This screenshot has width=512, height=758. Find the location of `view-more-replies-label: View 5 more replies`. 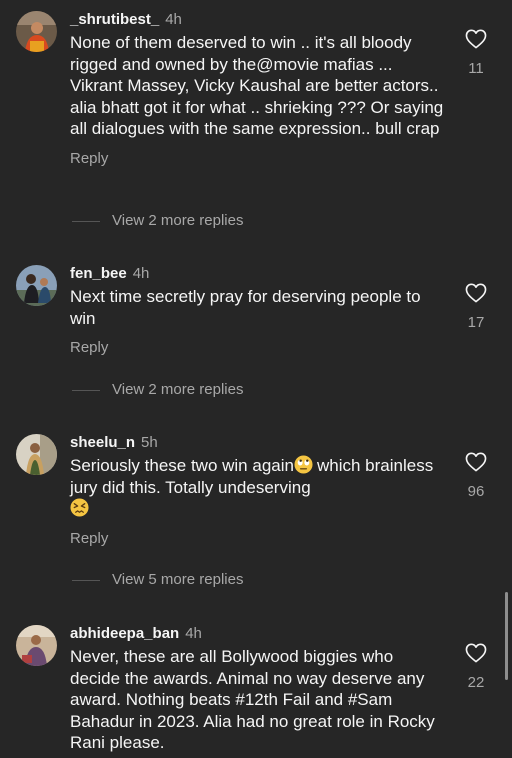

view-more-replies-label: View 5 more replies is located at coordinates (178, 579).